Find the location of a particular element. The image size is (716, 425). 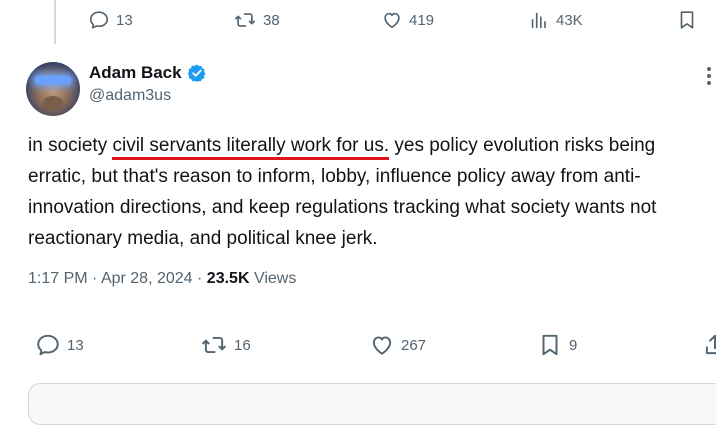

more-icon is located at coordinates (709, 76).